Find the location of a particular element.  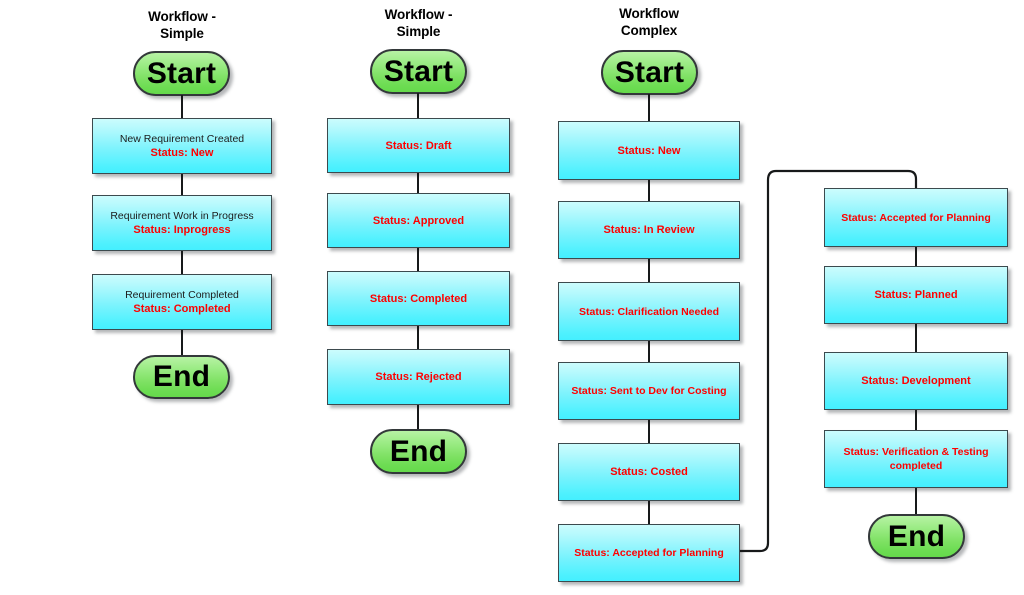

connector-col4-n2-to-n3 is located at coordinates (916, 338).